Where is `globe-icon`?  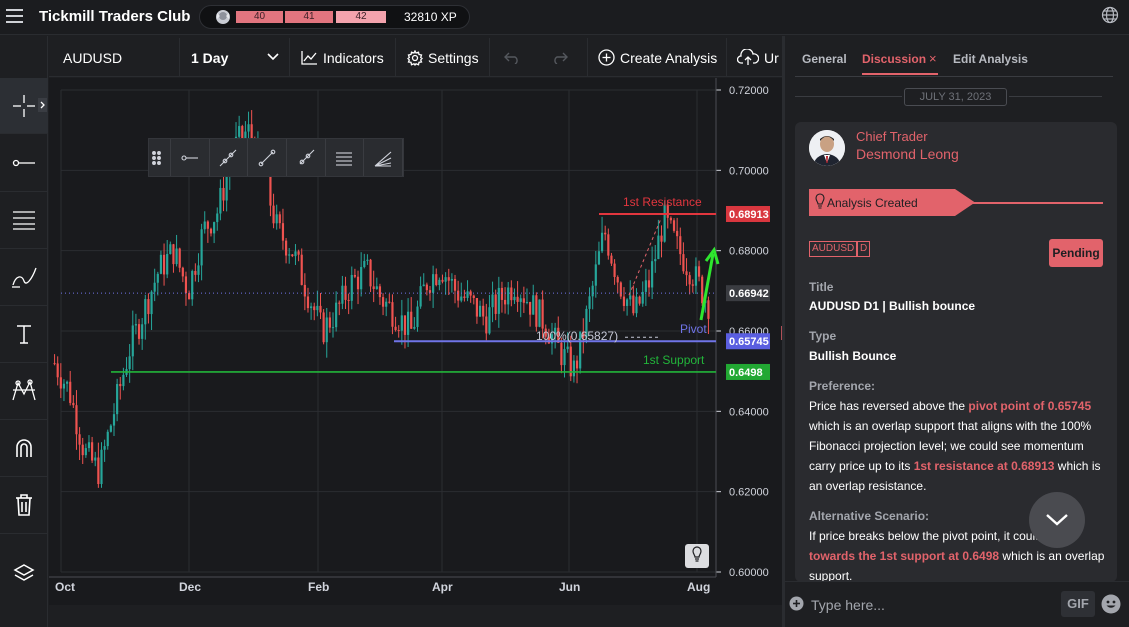 globe-icon is located at coordinates (1110, 15).